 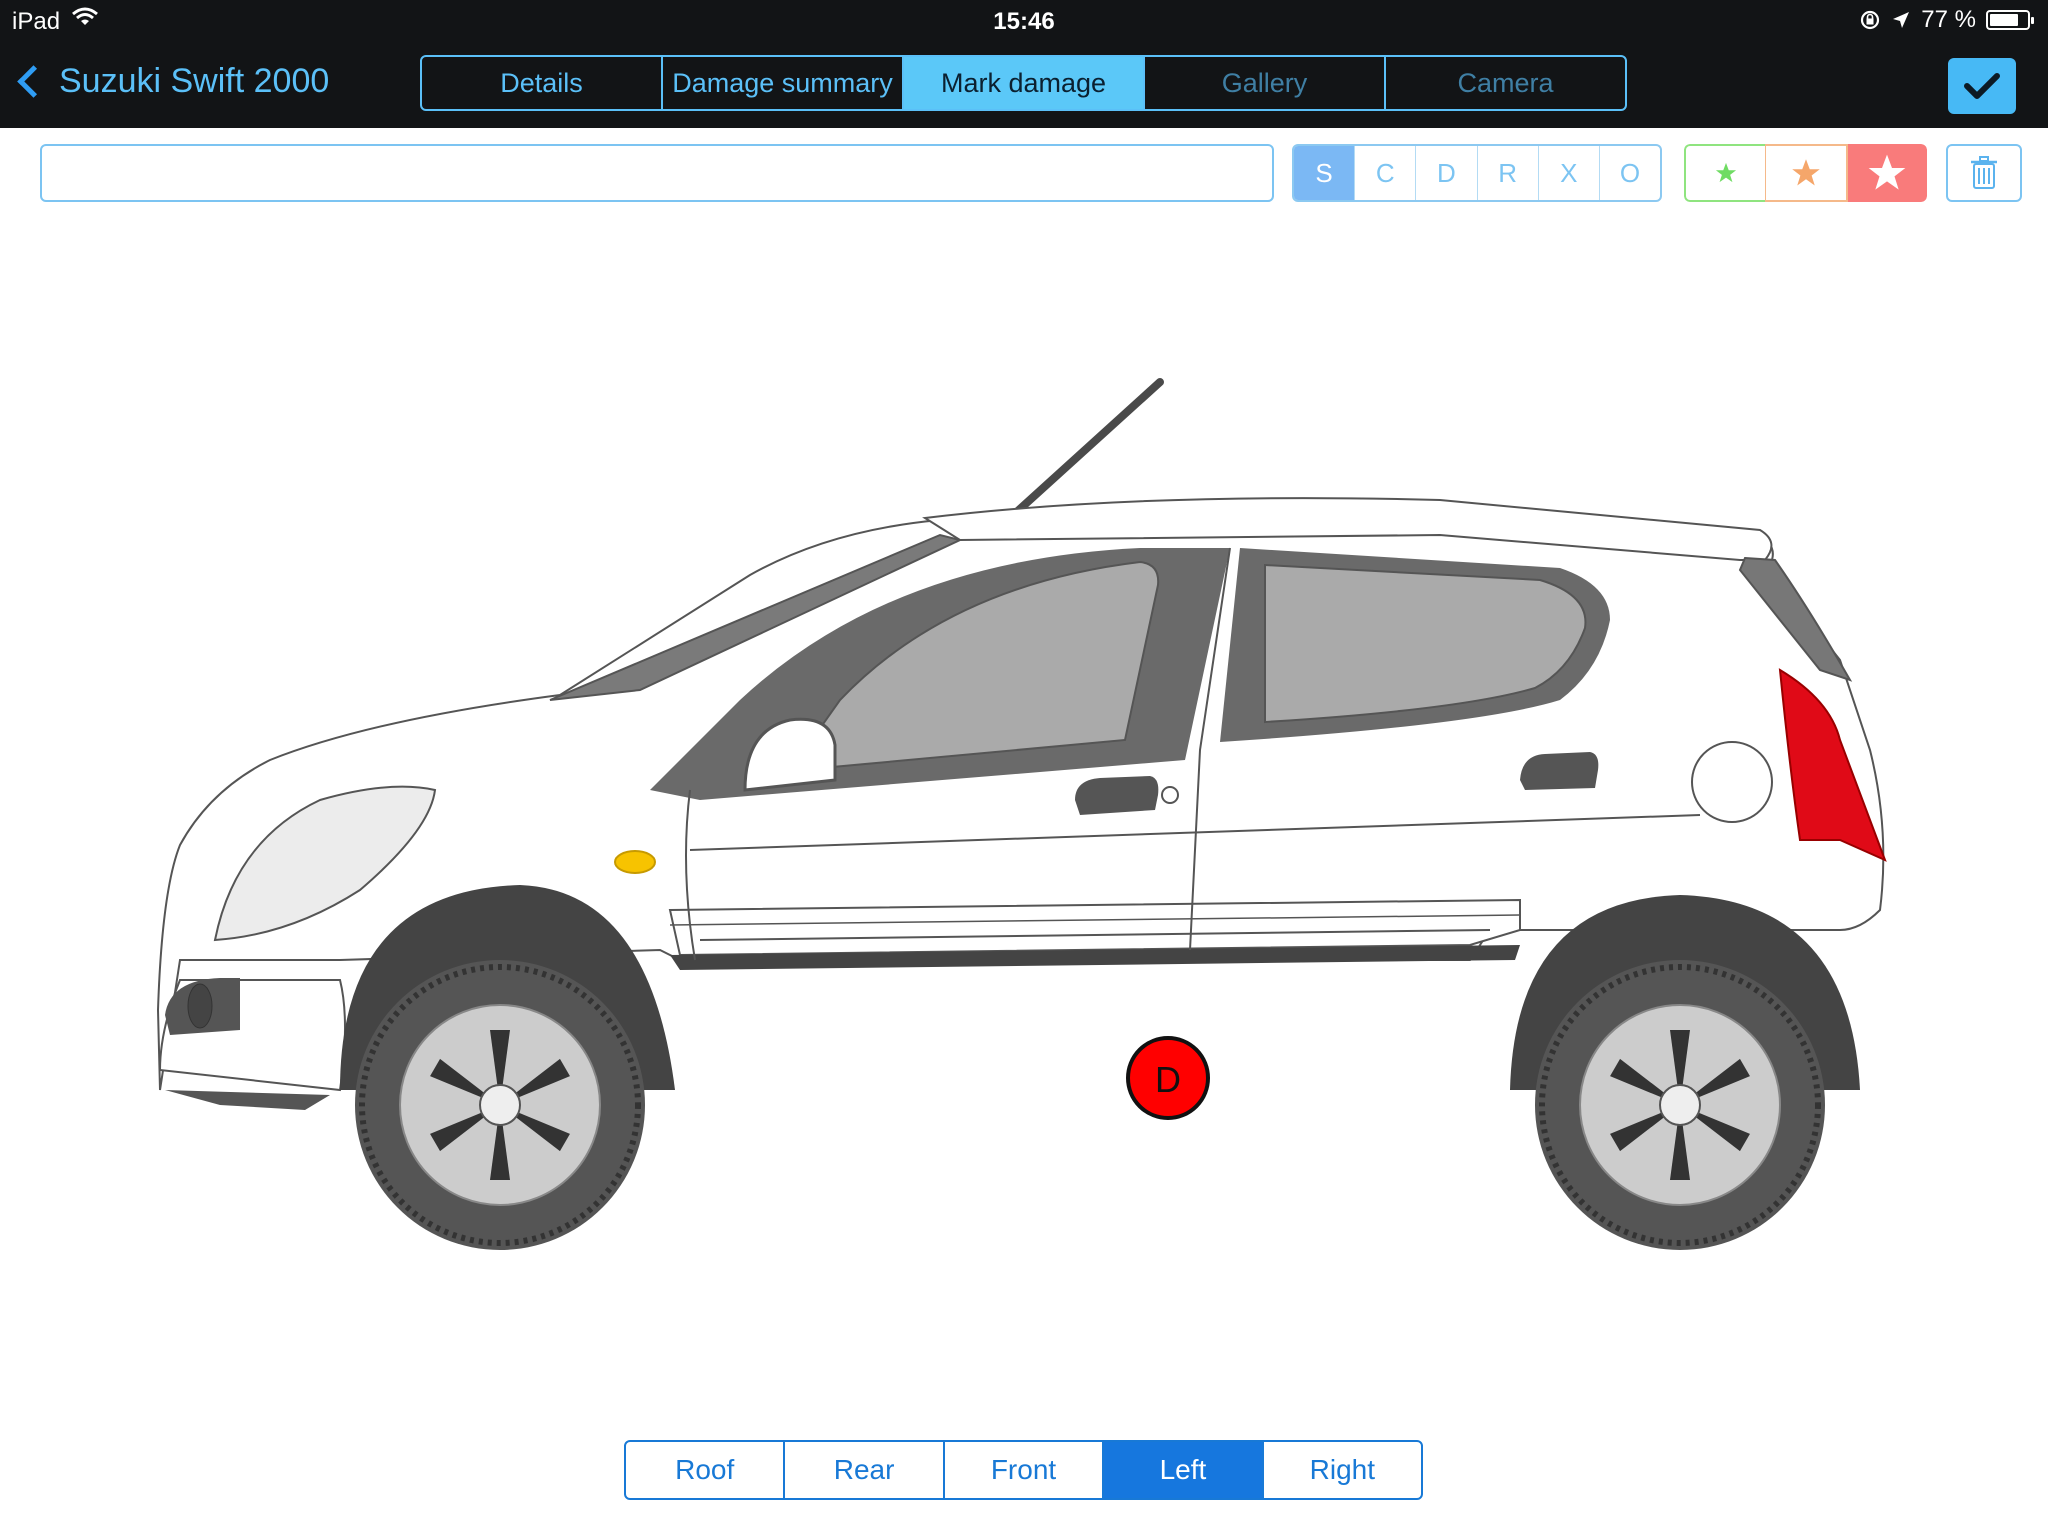 I want to click on back-title: Suzuki Swift 2000, so click(x=194, y=81).